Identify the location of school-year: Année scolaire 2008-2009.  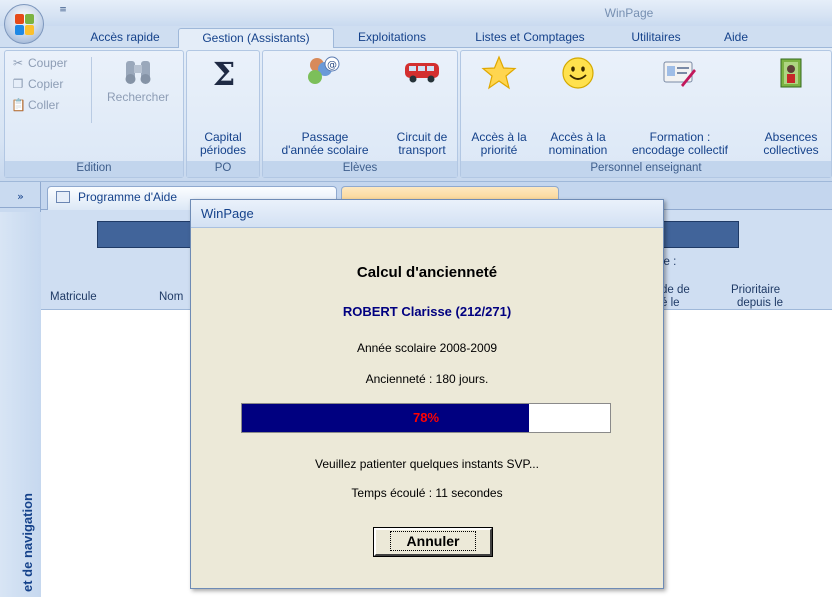
(427, 348).